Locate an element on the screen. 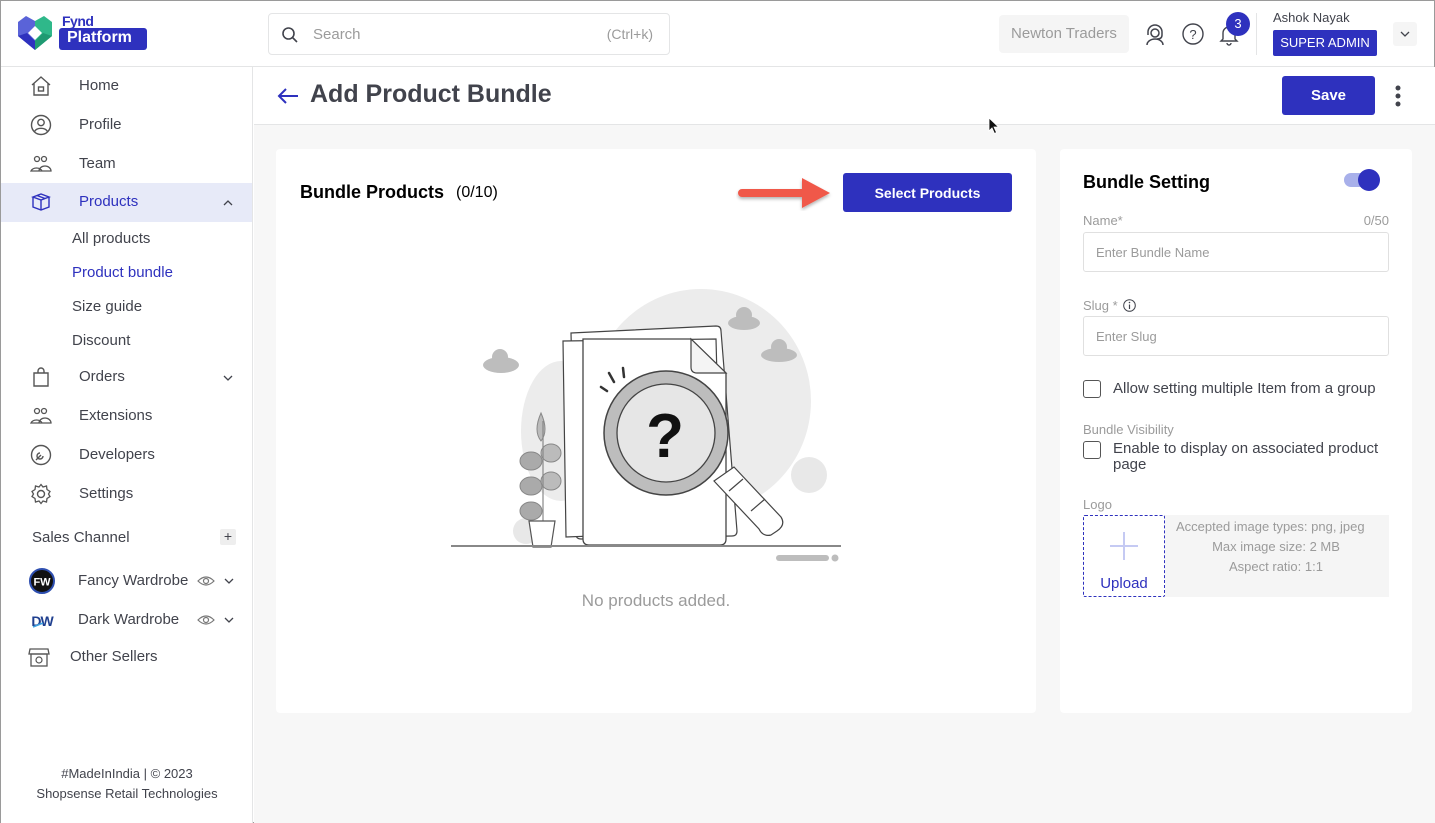  sidebar-item-label: Other Sellers is located at coordinates (114, 656).